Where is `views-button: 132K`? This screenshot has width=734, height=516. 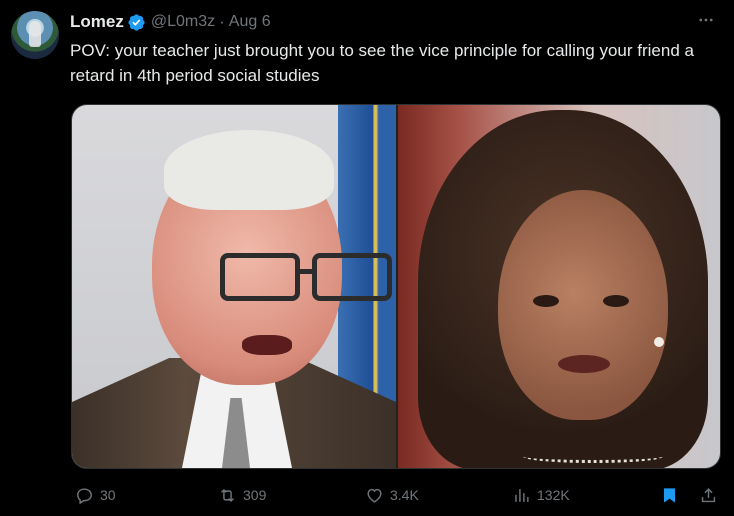
views-button: 132K is located at coordinates (541, 495).